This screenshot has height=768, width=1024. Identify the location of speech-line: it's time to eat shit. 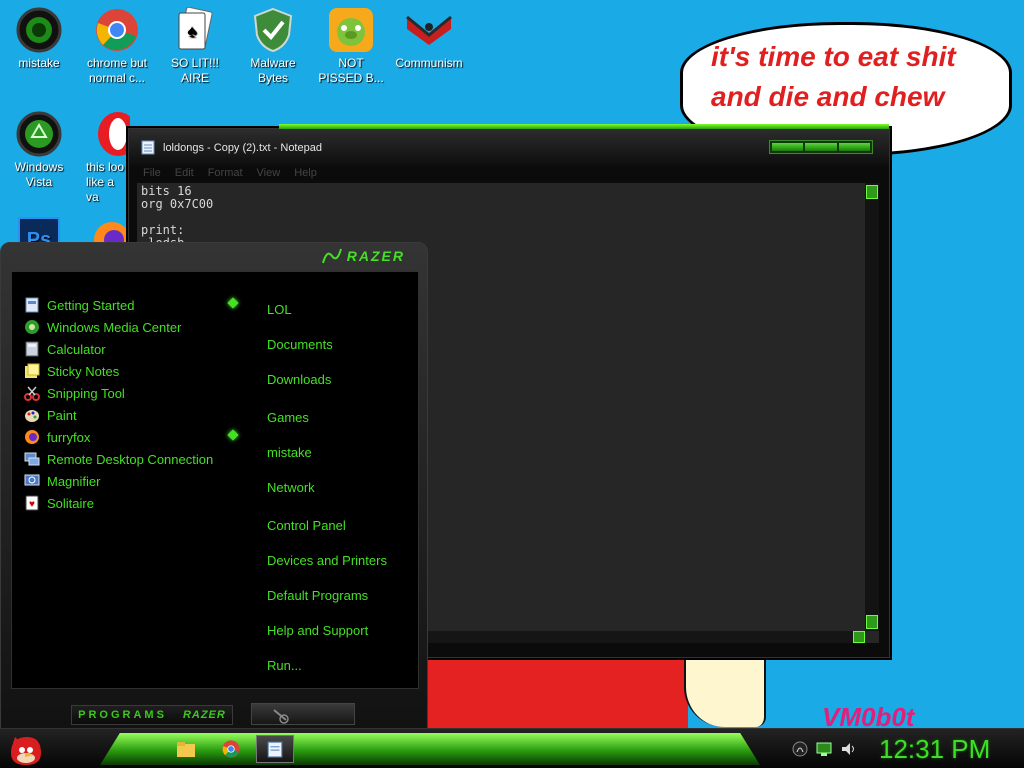
(833, 56).